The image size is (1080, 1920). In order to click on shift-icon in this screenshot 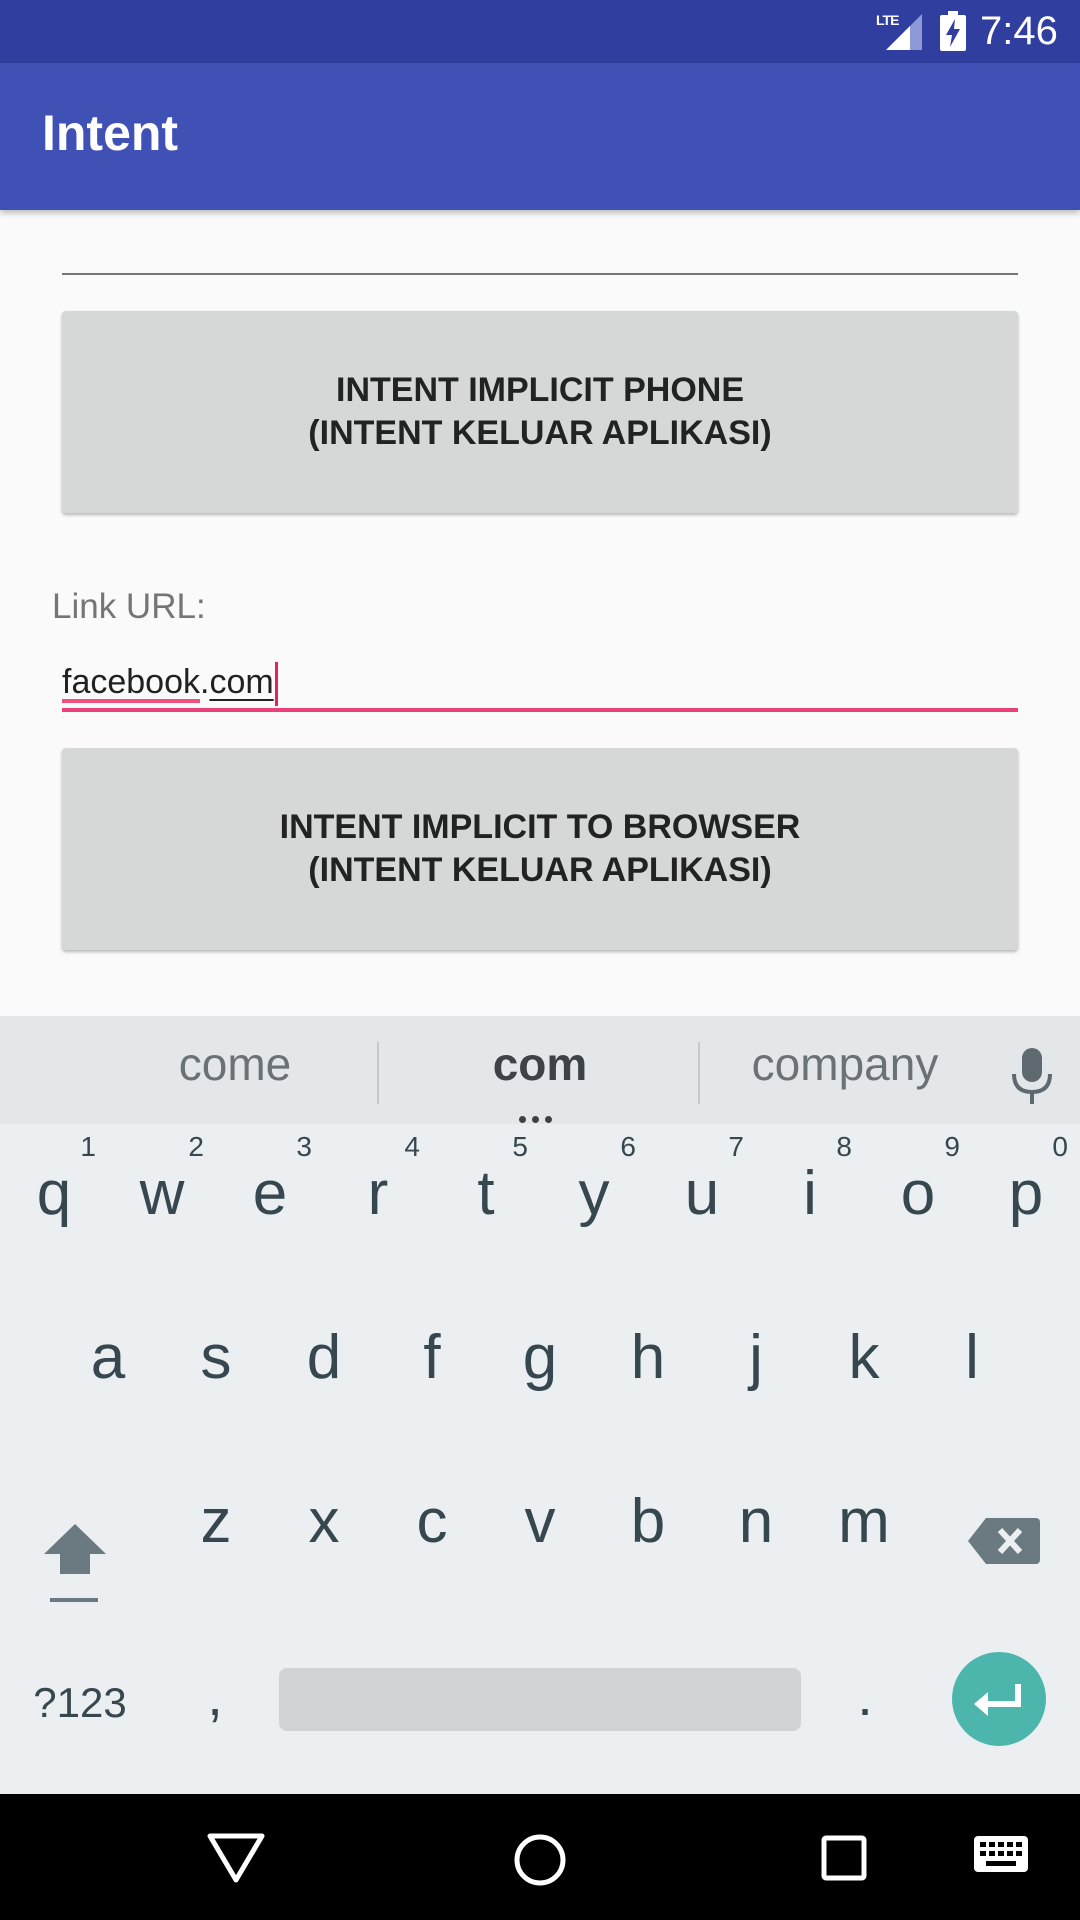, I will do `click(75, 1549)`.